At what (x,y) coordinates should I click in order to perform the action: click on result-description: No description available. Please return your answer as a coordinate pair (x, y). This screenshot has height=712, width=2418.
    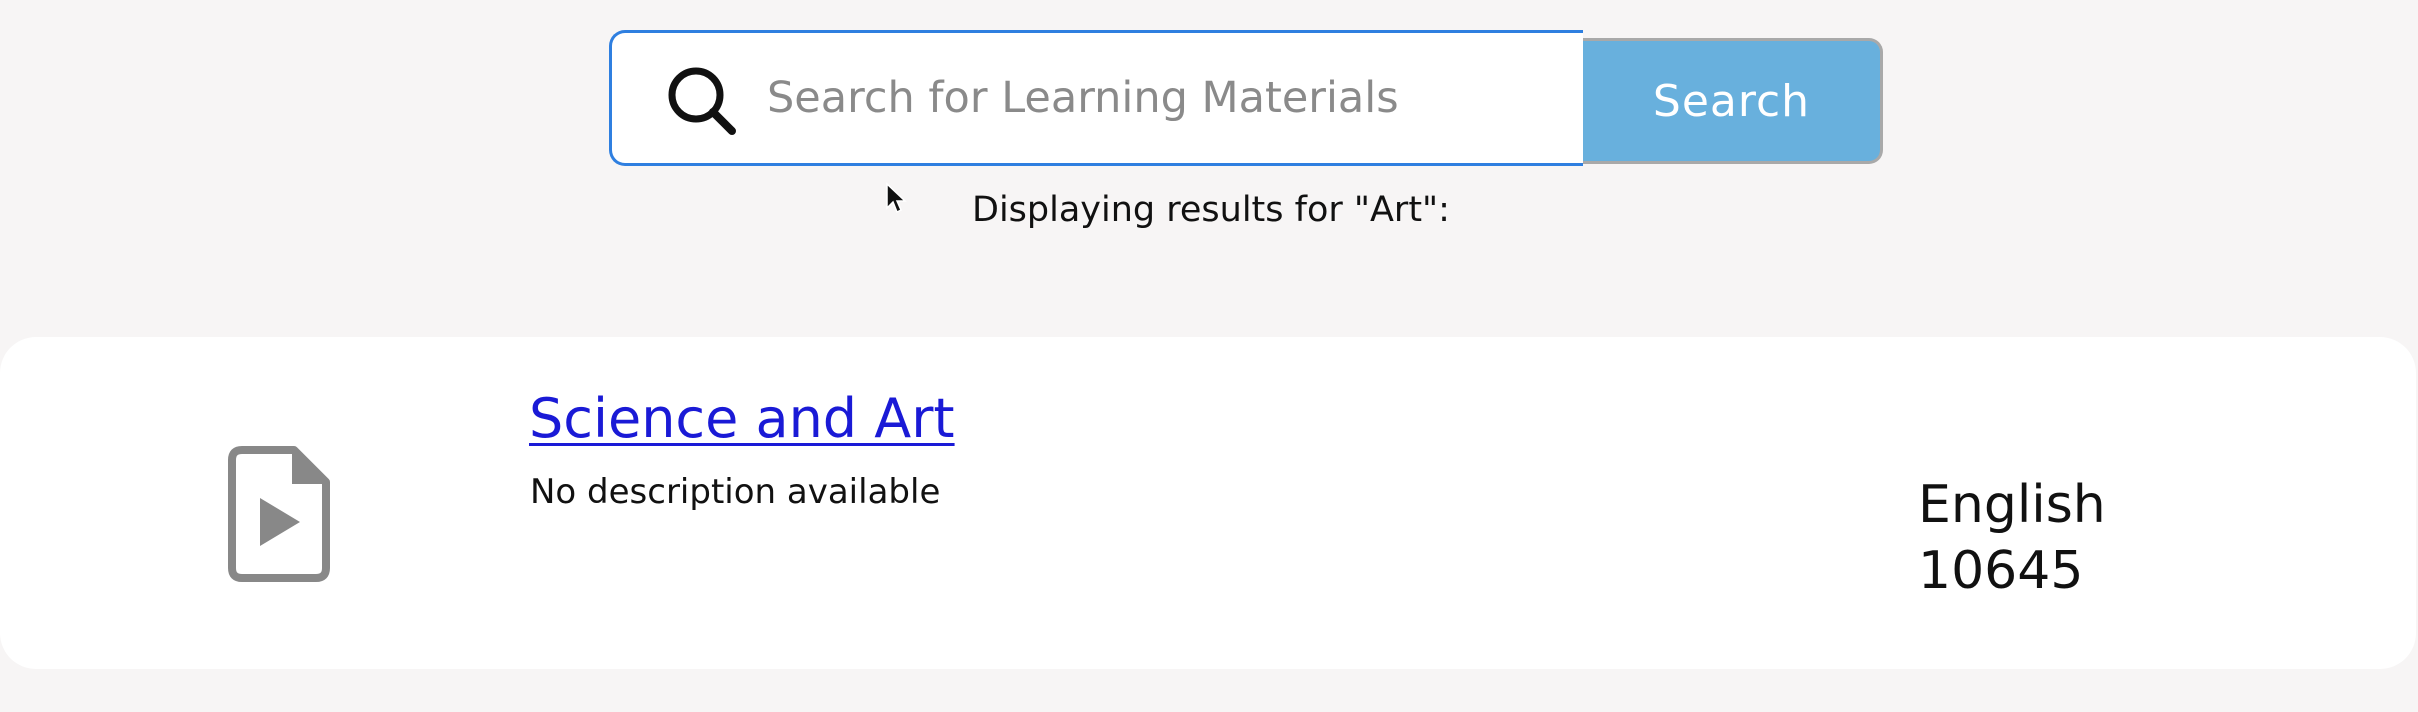
    Looking at the image, I should click on (735, 492).